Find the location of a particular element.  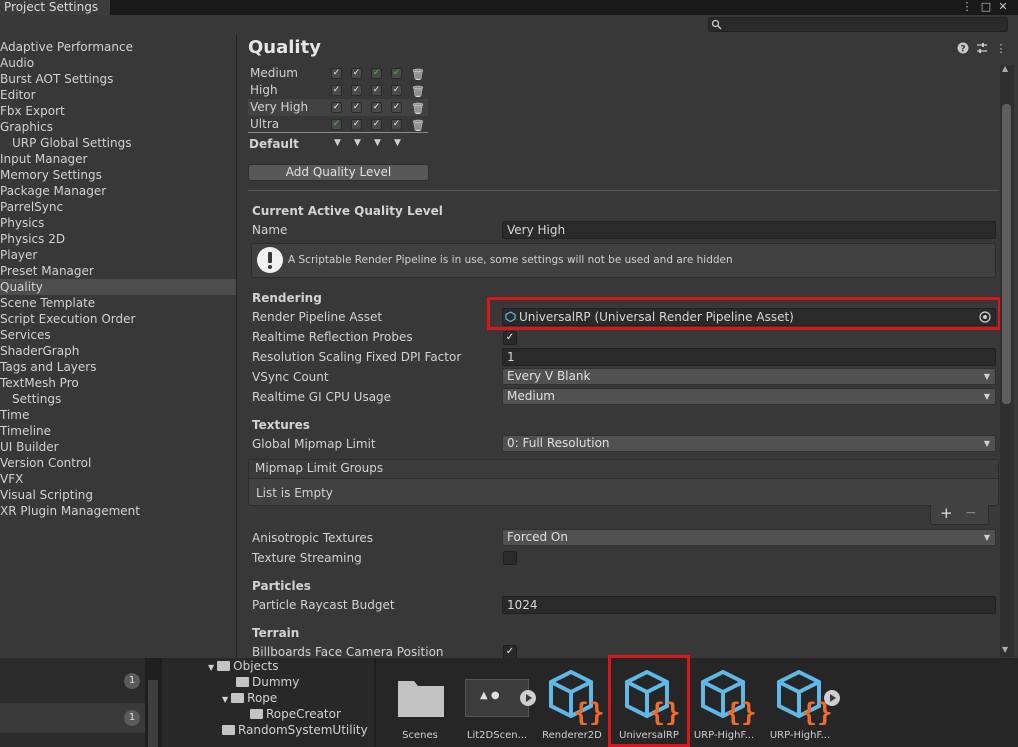

sidebar-item-visual-scripting: Visual Scripting is located at coordinates (118, 495).